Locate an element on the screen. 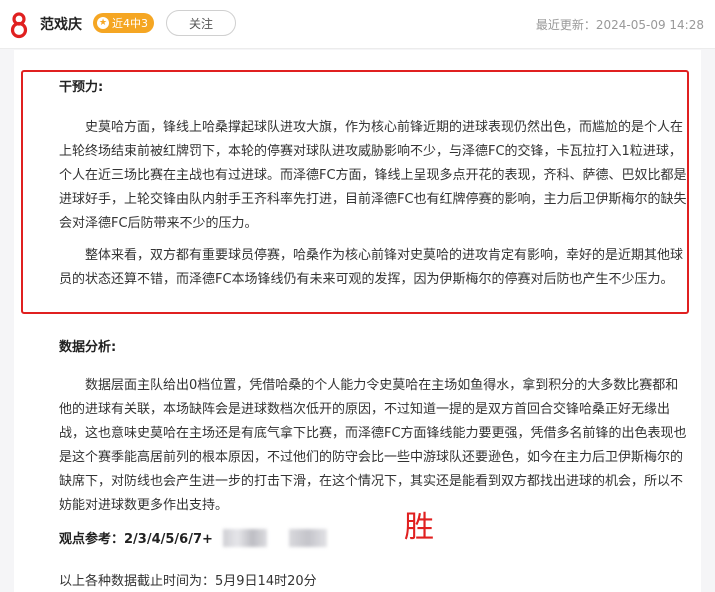 This screenshot has height=592, width=715. data-cutoff-note: 以上各种数据截止时间为：5月9日14时20分 is located at coordinates (188, 581).